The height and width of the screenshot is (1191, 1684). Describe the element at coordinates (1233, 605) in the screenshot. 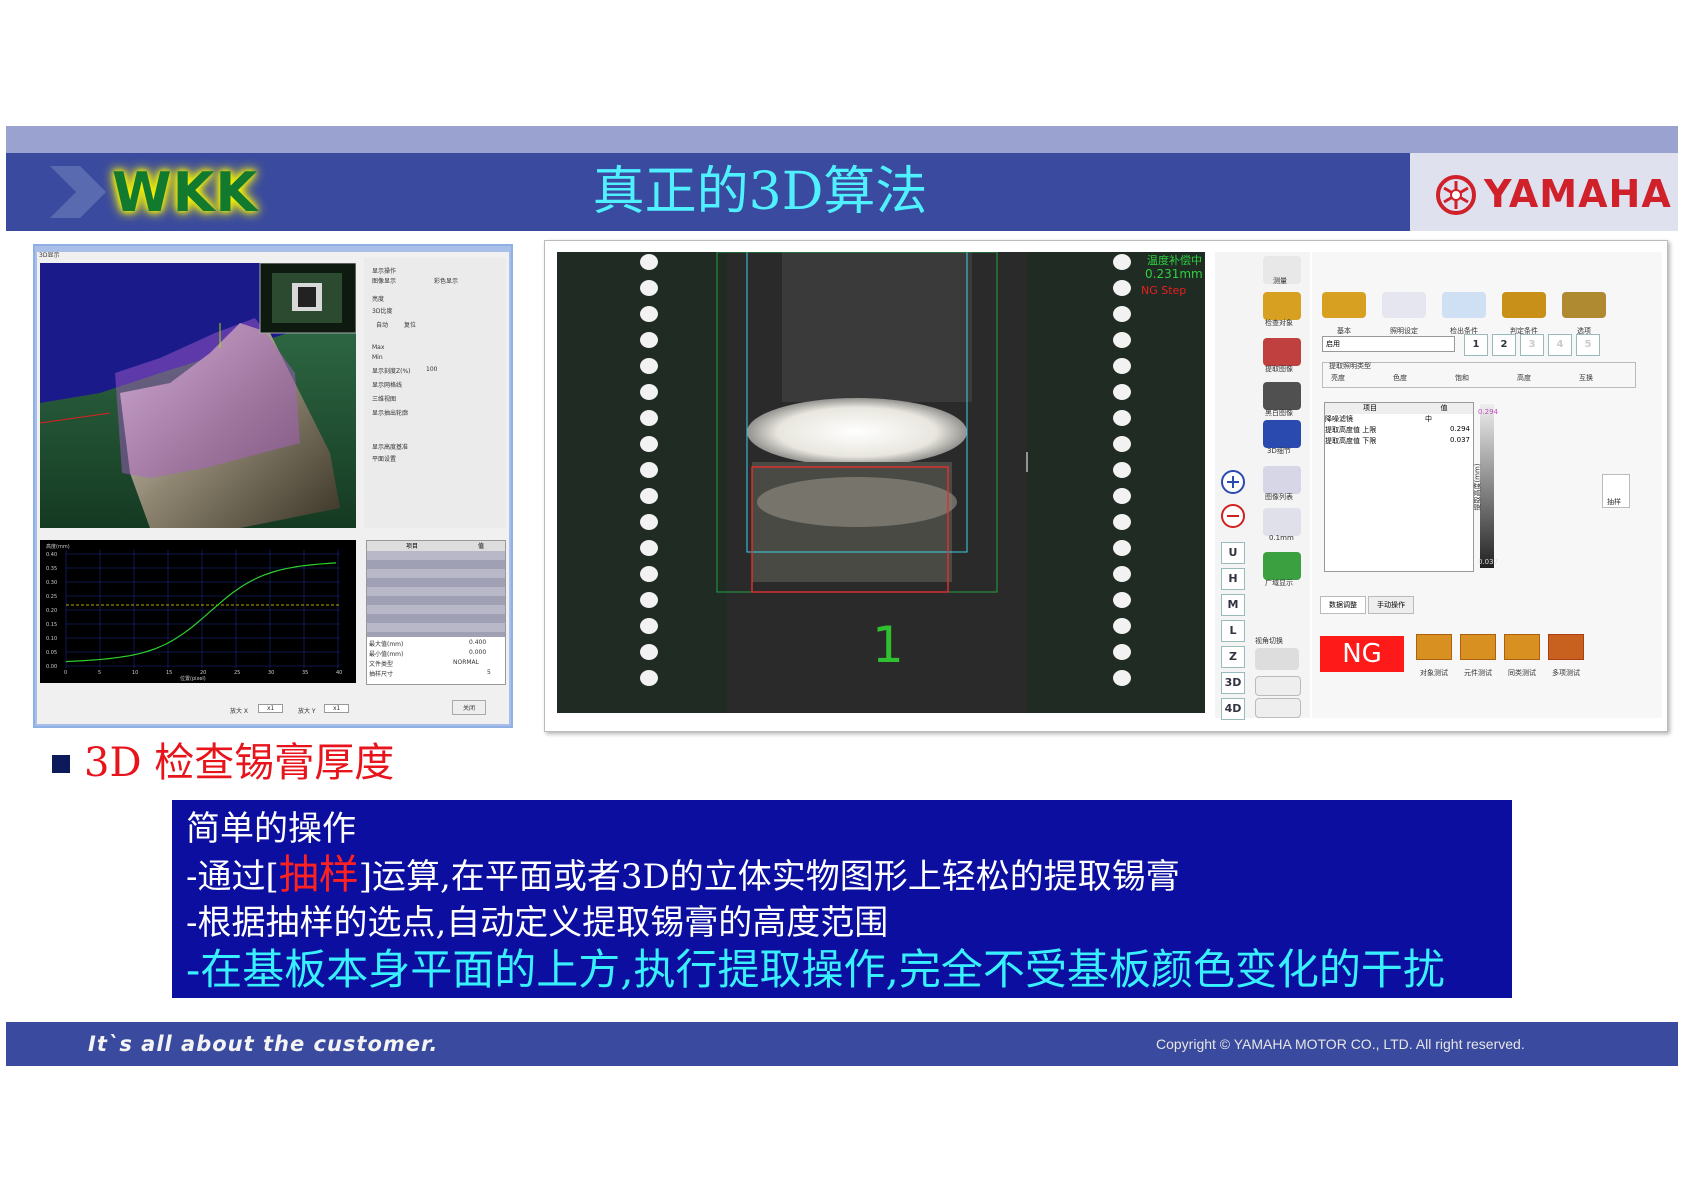

I see `view-button-m: M` at that location.